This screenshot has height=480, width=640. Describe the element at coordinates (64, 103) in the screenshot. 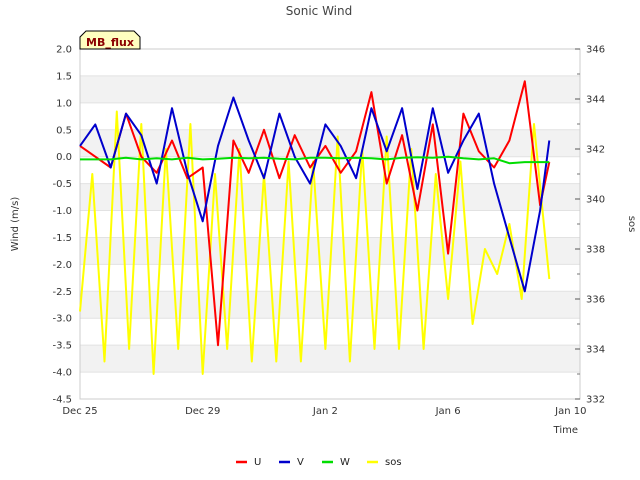

I see `left-tick-label: 1.0` at that location.